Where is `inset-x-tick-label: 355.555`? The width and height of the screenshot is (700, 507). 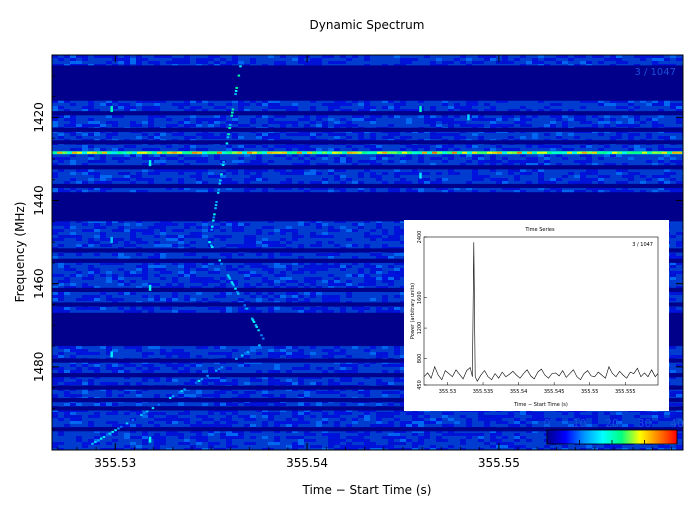 inset-x-tick-label: 355.555 is located at coordinates (625, 392).